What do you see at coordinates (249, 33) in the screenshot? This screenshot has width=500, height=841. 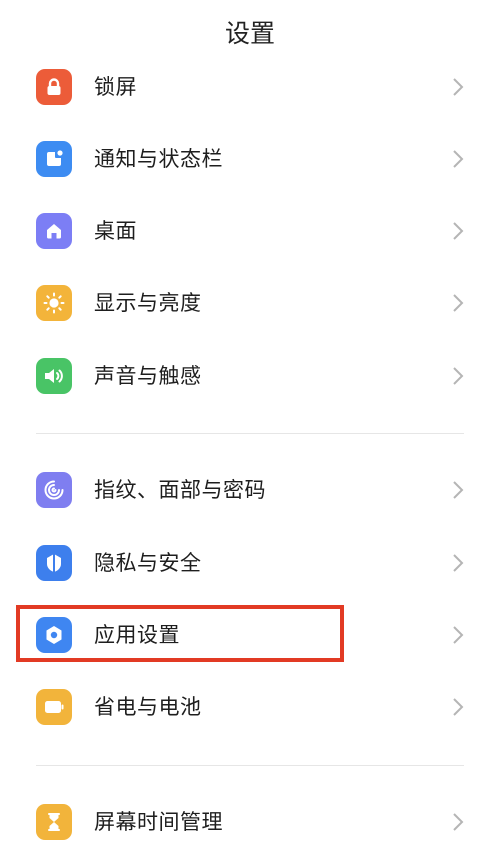 I see `page-title: 设置` at bounding box center [249, 33].